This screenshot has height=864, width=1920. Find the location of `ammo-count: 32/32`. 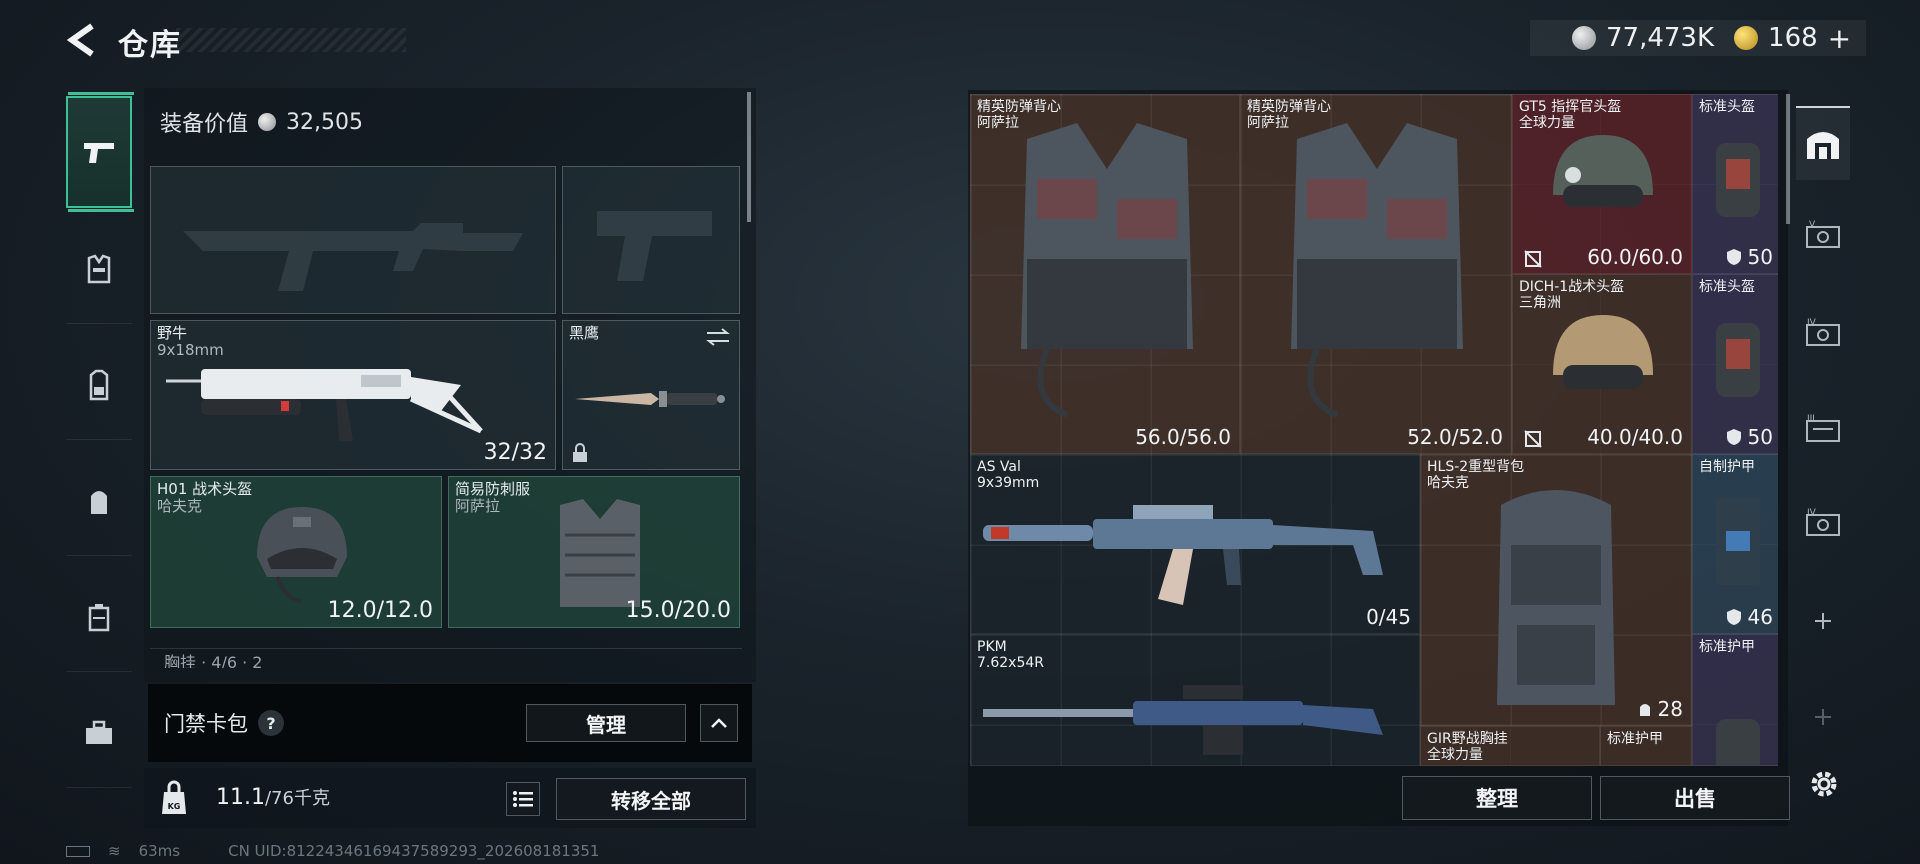

ammo-count: 32/32 is located at coordinates (515, 452).